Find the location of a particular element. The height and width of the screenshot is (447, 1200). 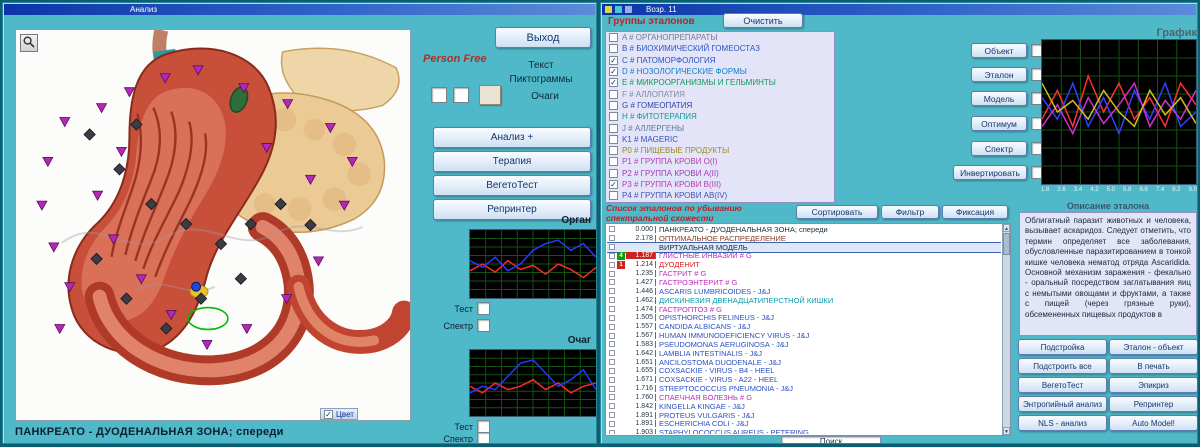

graph-control-button: Спектр is located at coordinates (999, 148).